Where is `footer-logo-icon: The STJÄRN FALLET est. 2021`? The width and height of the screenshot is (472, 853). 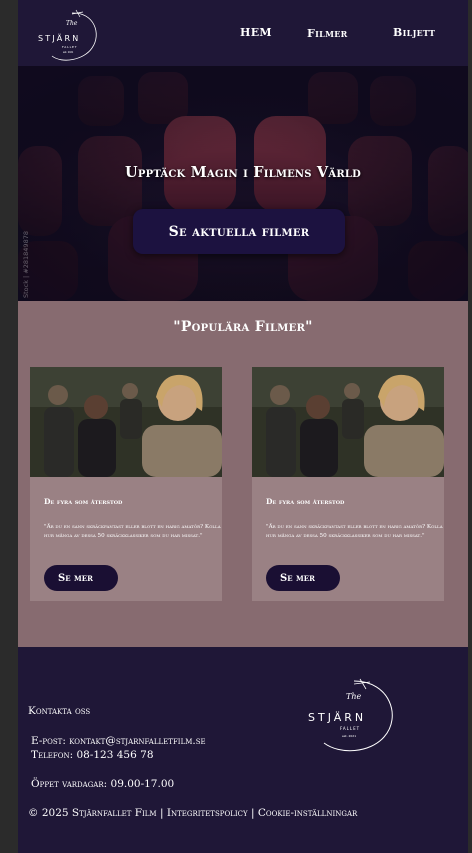 footer-logo-icon: The STJÄRN FALLET est. 2021 is located at coordinates (352, 716).